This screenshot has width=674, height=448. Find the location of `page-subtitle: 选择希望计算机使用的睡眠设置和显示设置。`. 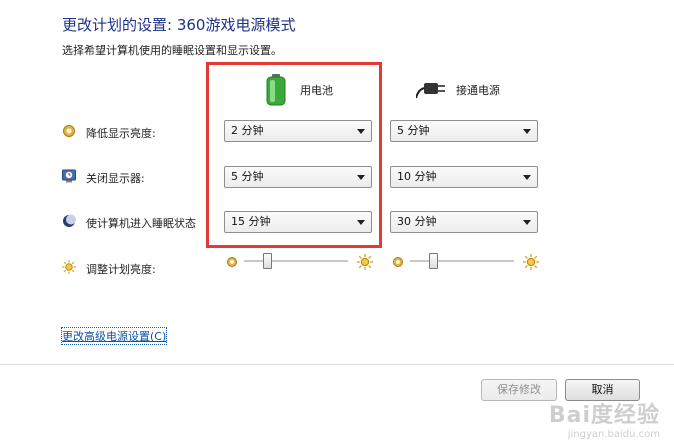

page-subtitle: 选择希望计算机使用的睡眠设置和显示设置。 is located at coordinates (172, 50).